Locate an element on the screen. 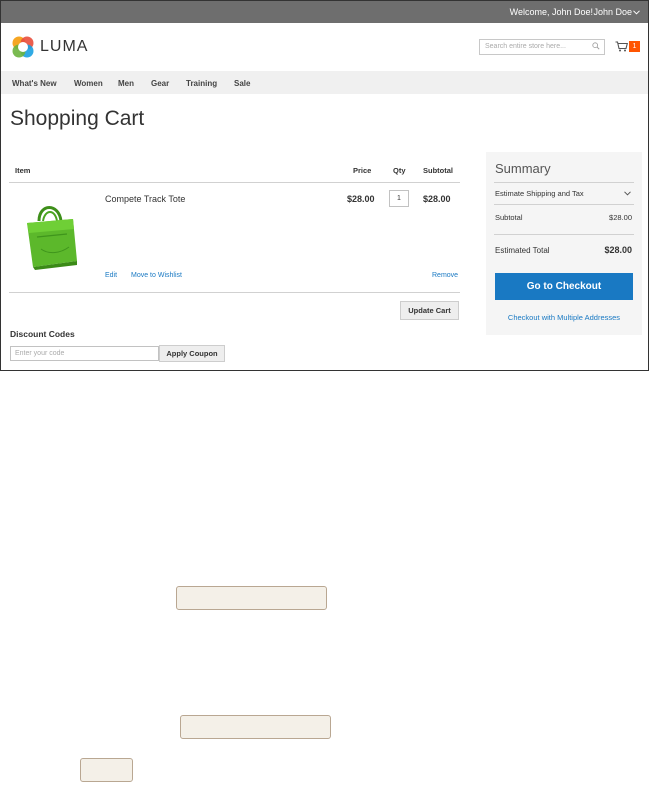  go-to-checkout-button: Go to Checkout is located at coordinates (564, 286).